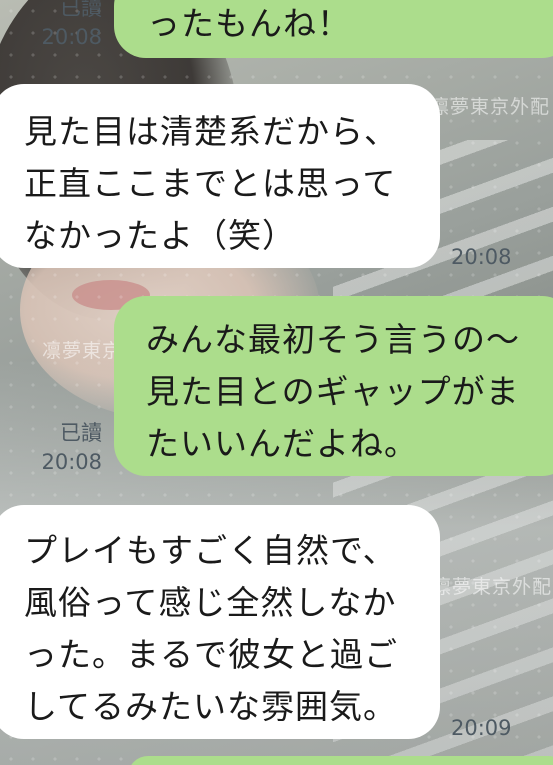  Describe the element at coordinates (333, 339) in the screenshot. I see `message-text-line: みんな最初そう言うの〜` at that location.